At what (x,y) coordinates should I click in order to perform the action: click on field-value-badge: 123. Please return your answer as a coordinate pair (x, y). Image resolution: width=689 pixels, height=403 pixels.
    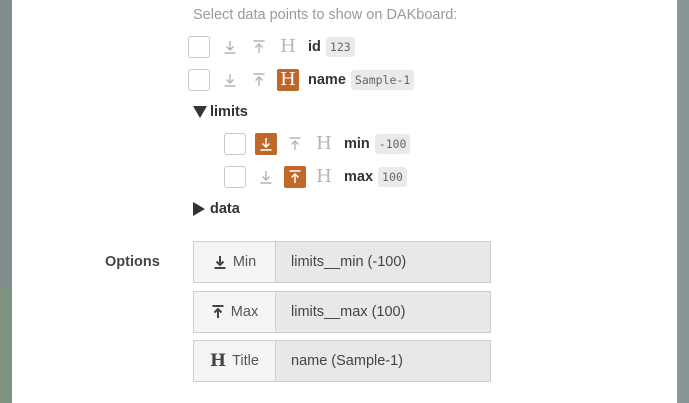
    Looking at the image, I should click on (340, 47).